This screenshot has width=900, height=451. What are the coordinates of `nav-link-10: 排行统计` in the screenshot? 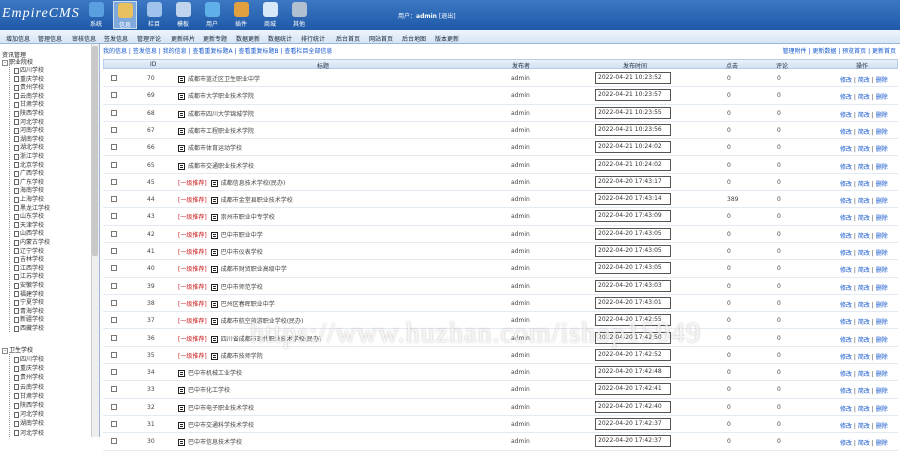 It's located at (313, 38).